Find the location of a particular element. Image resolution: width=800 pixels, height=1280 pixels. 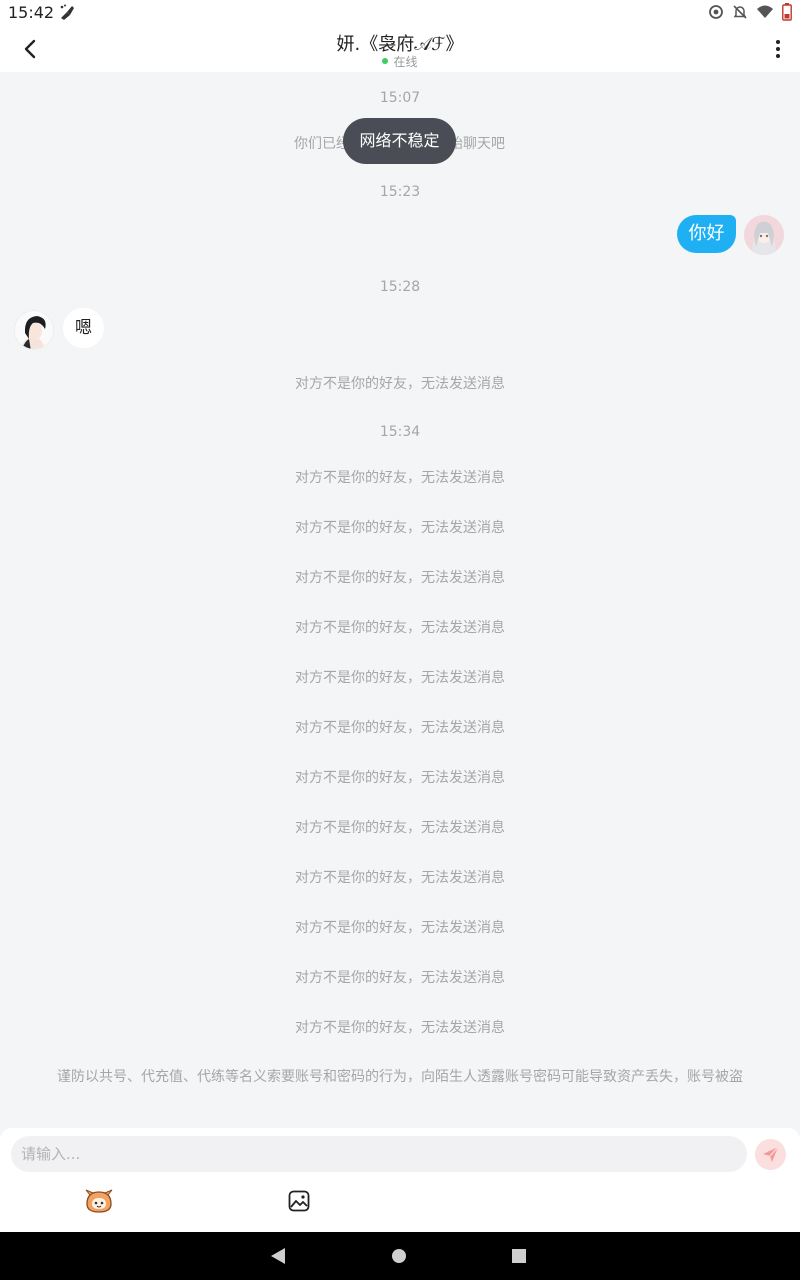

mute-icon is located at coordinates (740, 12).